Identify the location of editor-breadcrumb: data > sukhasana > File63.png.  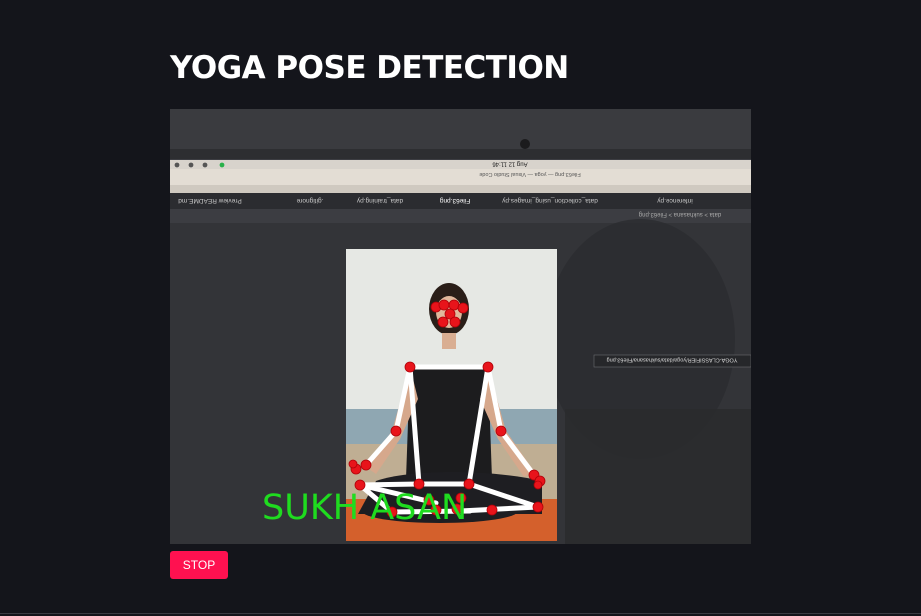
(680, 214).